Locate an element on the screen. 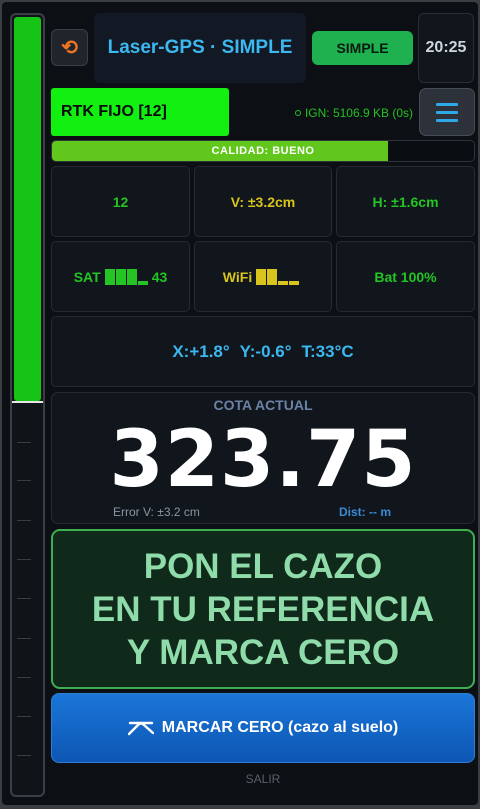 The height and width of the screenshot is (809, 480). elevation-label: COTA ACTUAL is located at coordinates (263, 405).